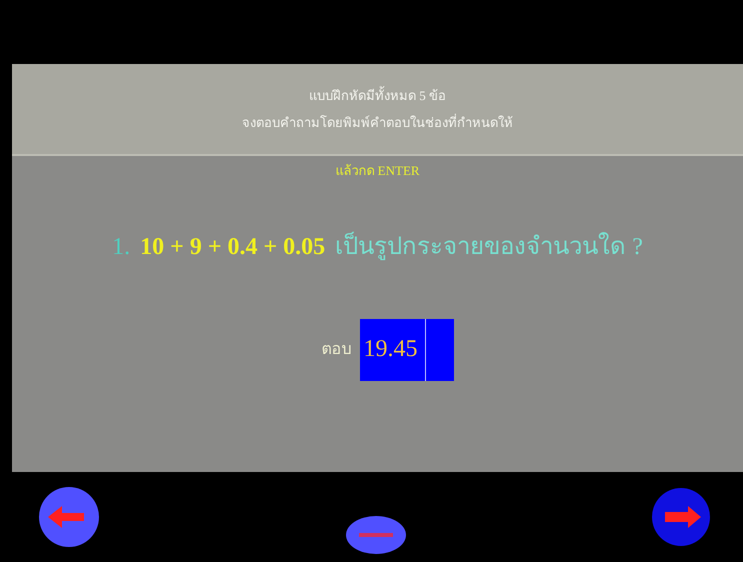 This screenshot has width=743, height=562. I want to click on home-button, so click(375, 535).